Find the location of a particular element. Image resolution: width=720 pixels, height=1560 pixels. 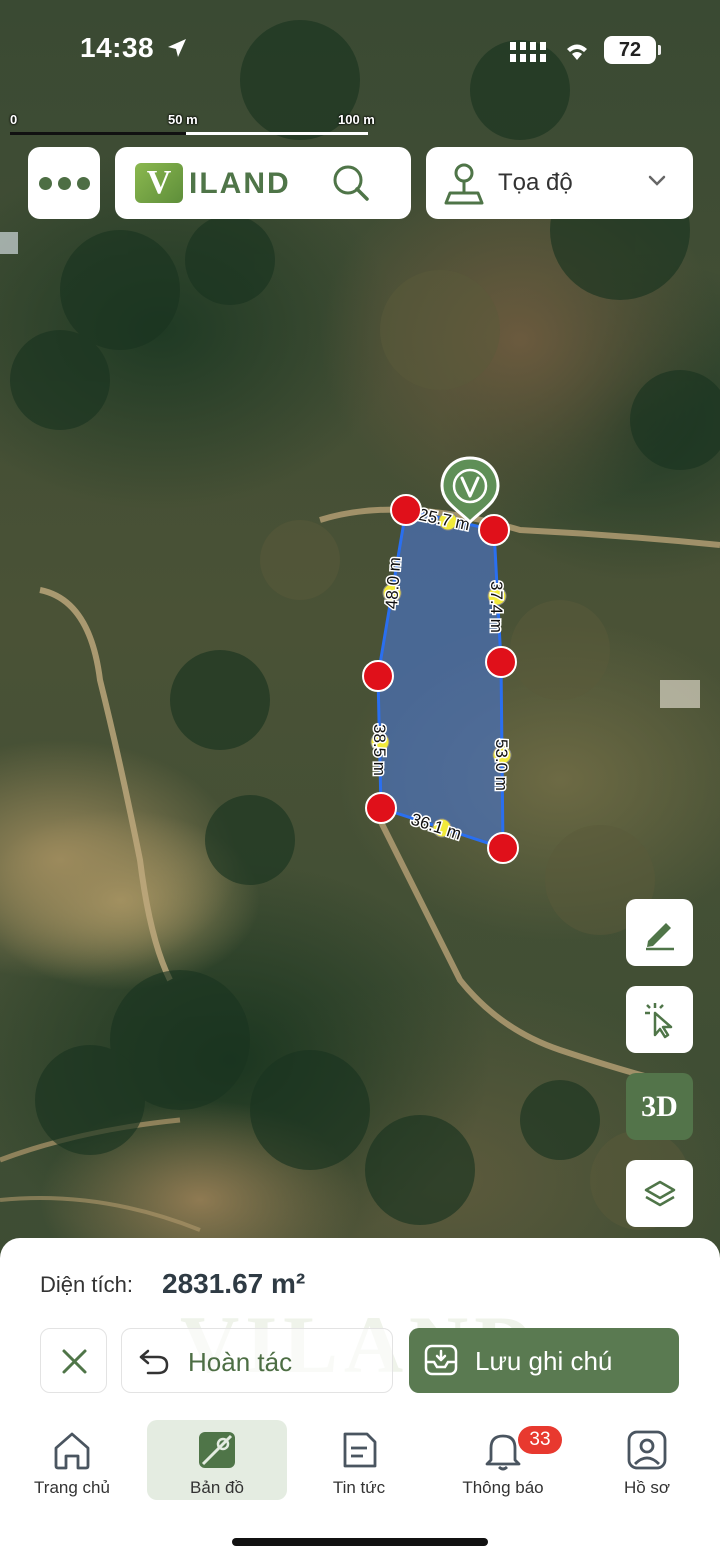

edge-length-label: 38.5 m is located at coordinates (379, 750).